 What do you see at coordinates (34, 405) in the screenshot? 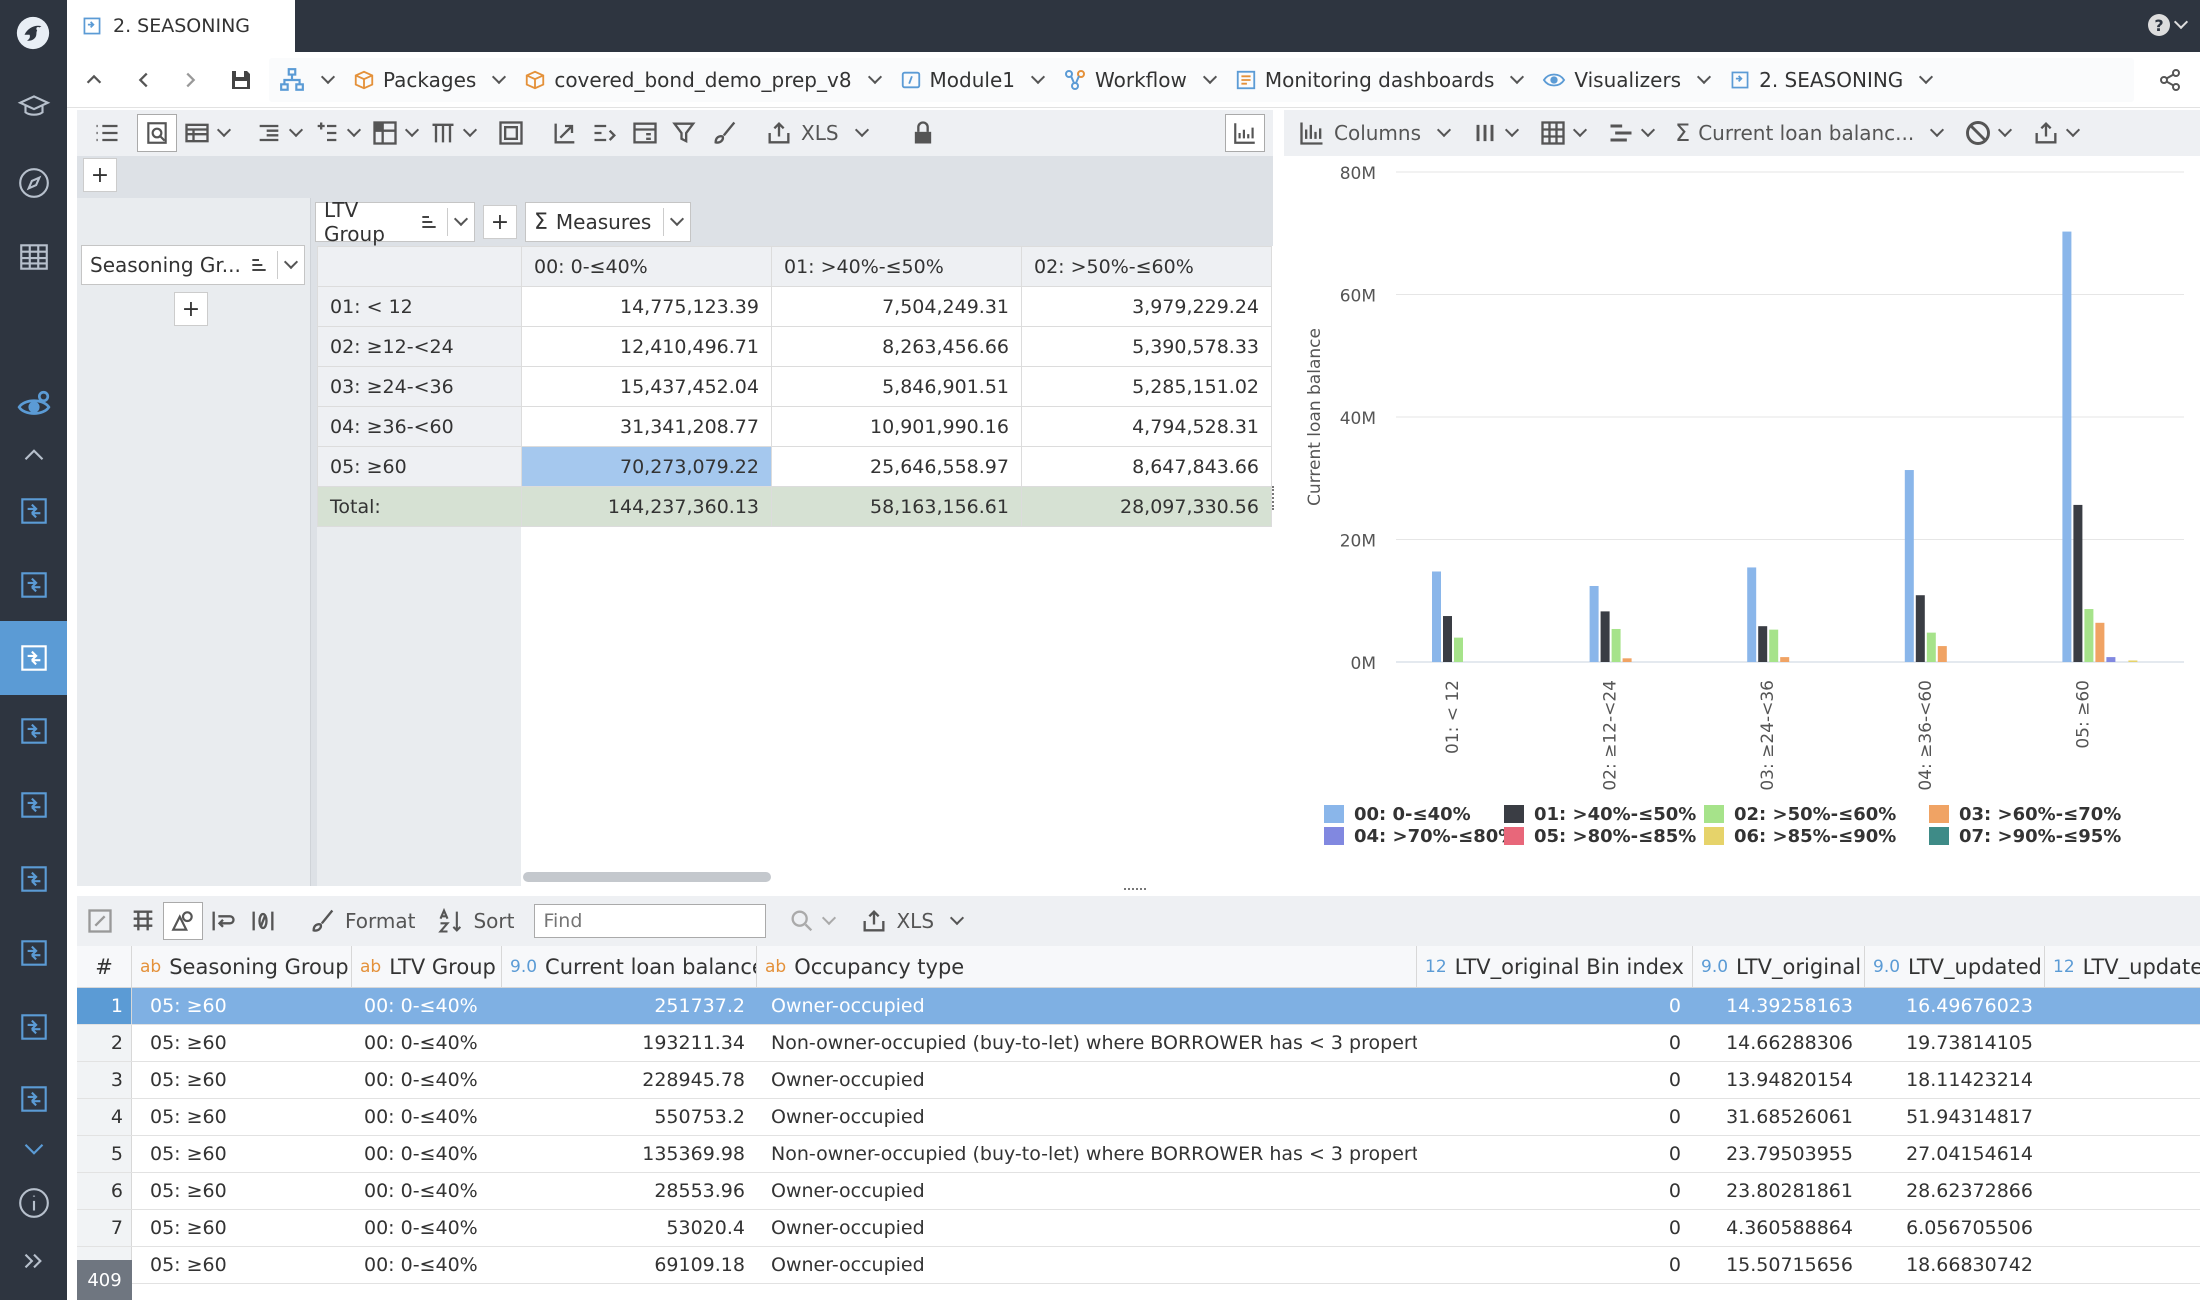
I see `visualizer-eye-icon` at bounding box center [34, 405].